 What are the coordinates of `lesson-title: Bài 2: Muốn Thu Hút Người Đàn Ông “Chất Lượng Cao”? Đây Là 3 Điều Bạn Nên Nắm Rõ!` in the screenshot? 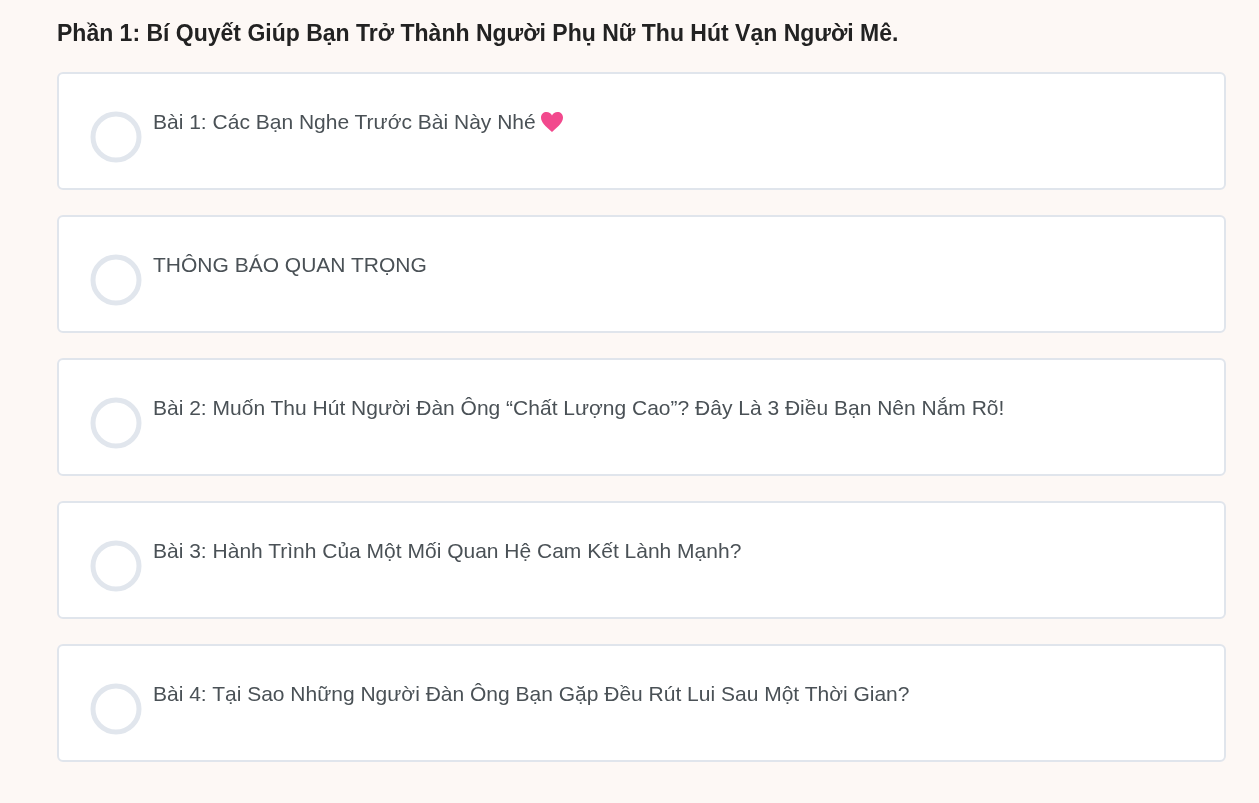 It's located at (579, 408).